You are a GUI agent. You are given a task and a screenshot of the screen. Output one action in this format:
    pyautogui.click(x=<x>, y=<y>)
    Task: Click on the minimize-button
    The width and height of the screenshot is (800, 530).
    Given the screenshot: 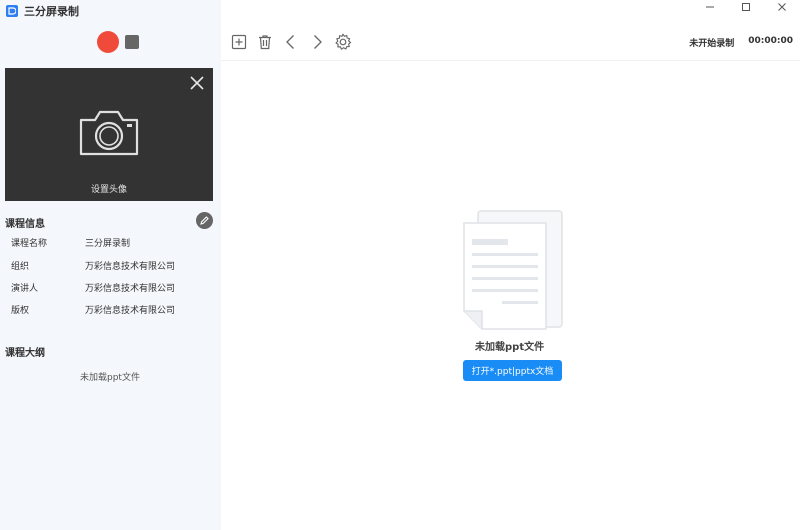 What is the action you would take?
    pyautogui.click(x=710, y=7)
    